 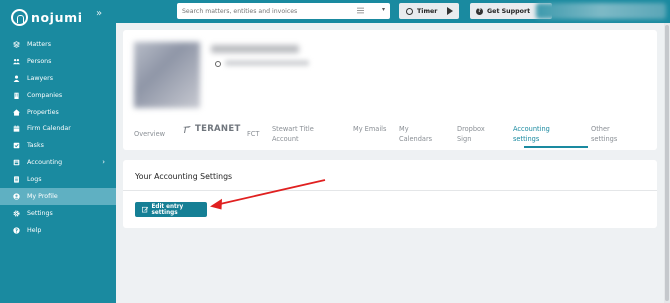 I want to click on gear-icon, so click(x=16, y=213).